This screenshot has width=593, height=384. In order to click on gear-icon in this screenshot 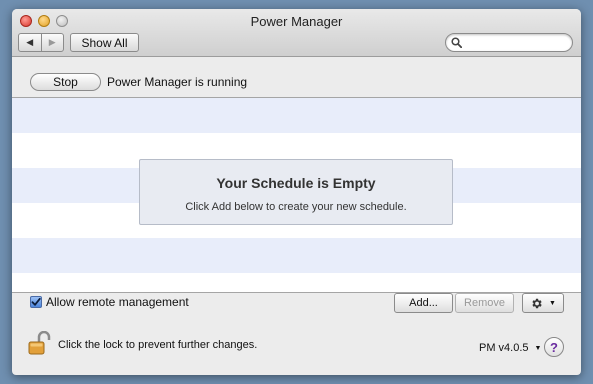, I will do `click(537, 303)`.